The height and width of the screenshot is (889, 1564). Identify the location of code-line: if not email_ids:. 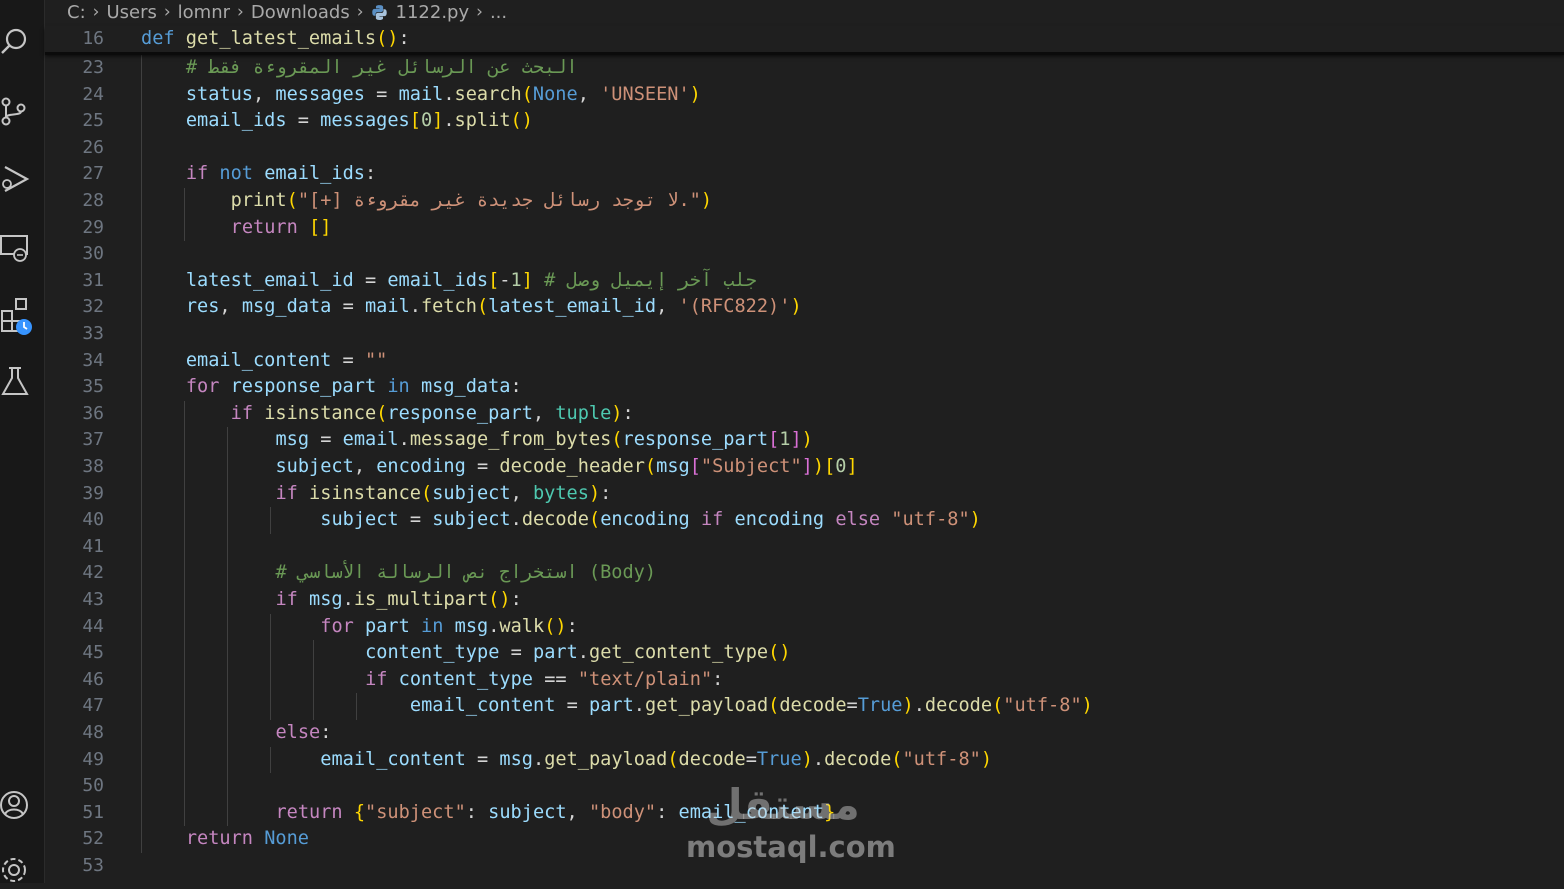
(281, 174).